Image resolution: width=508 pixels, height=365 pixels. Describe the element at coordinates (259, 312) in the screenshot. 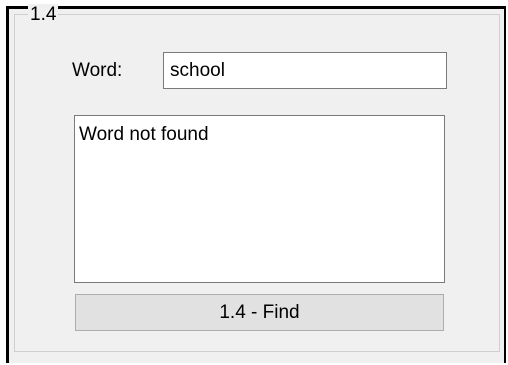

I see `find-button: 1.4 - Find` at that location.